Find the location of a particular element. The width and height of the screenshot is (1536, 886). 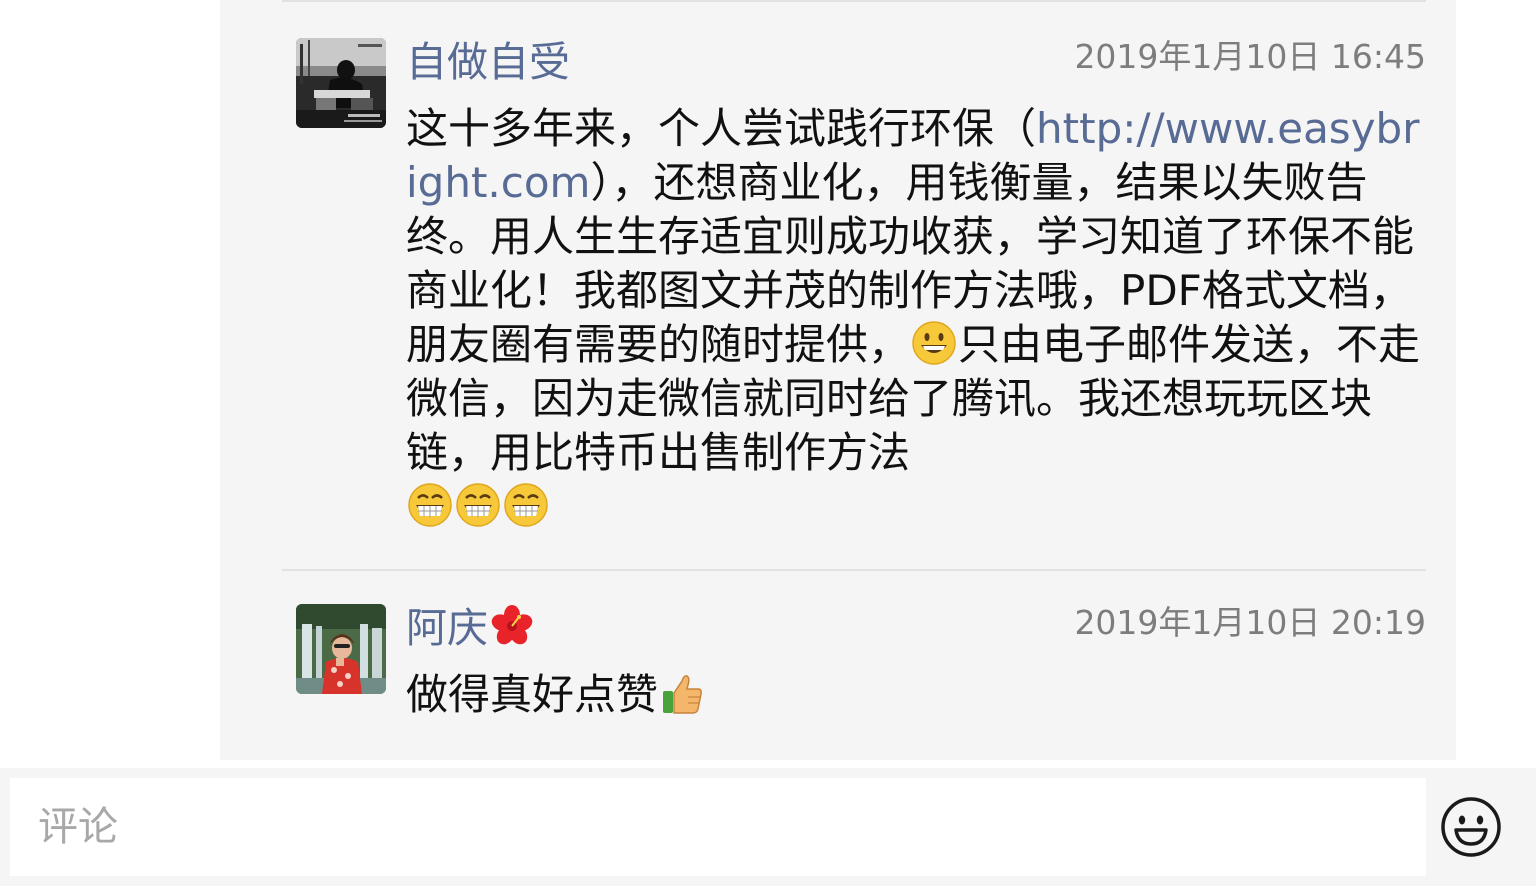

author-name: 自做自受 is located at coordinates (488, 62).